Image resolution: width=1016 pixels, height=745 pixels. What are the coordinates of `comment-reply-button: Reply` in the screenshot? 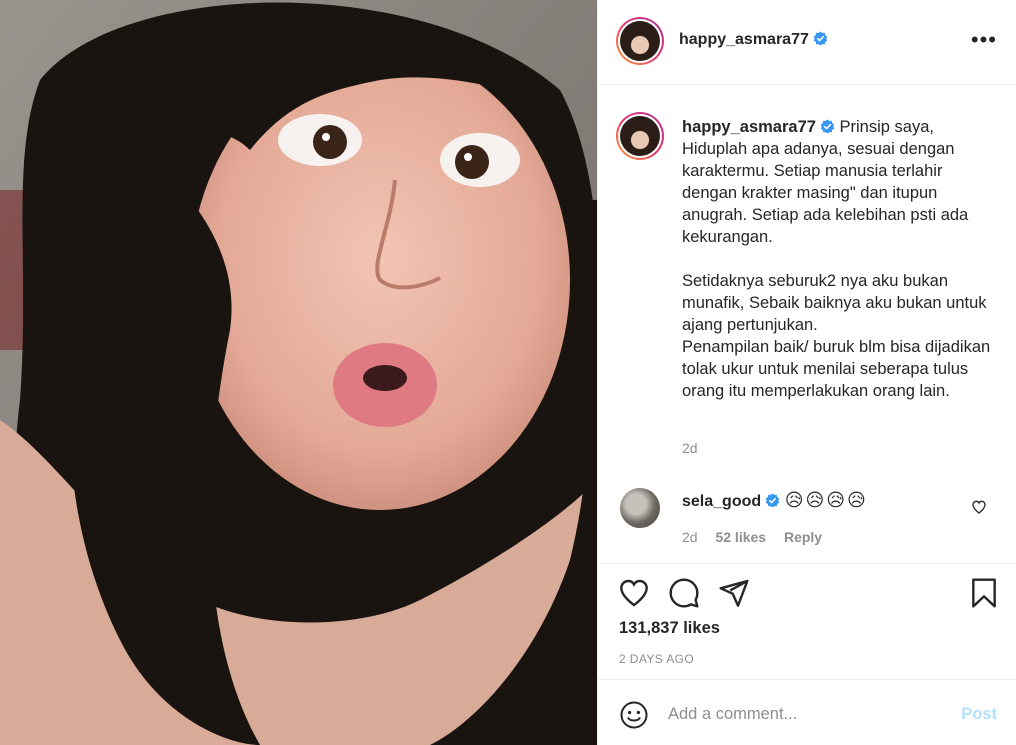 It's located at (803, 537).